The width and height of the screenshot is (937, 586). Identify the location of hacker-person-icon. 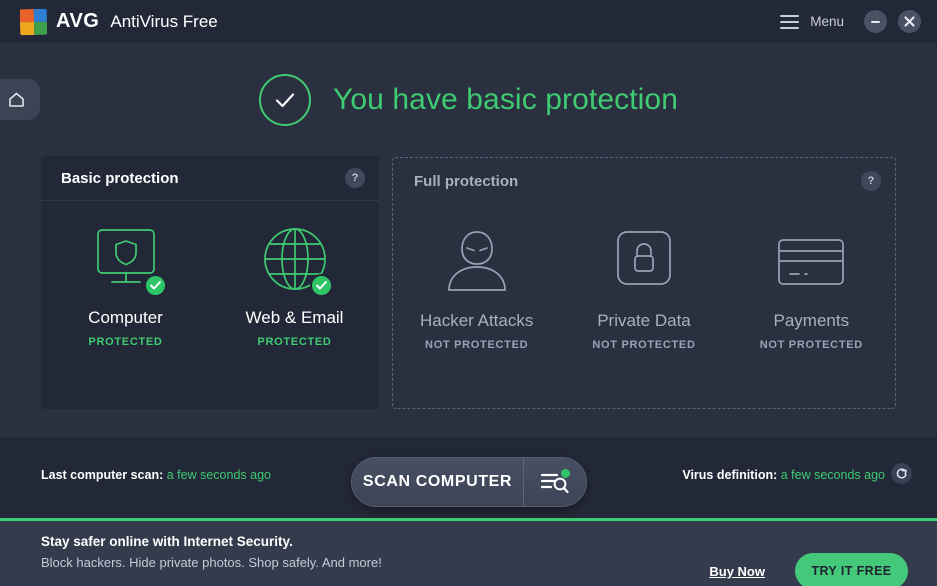
(477, 262).